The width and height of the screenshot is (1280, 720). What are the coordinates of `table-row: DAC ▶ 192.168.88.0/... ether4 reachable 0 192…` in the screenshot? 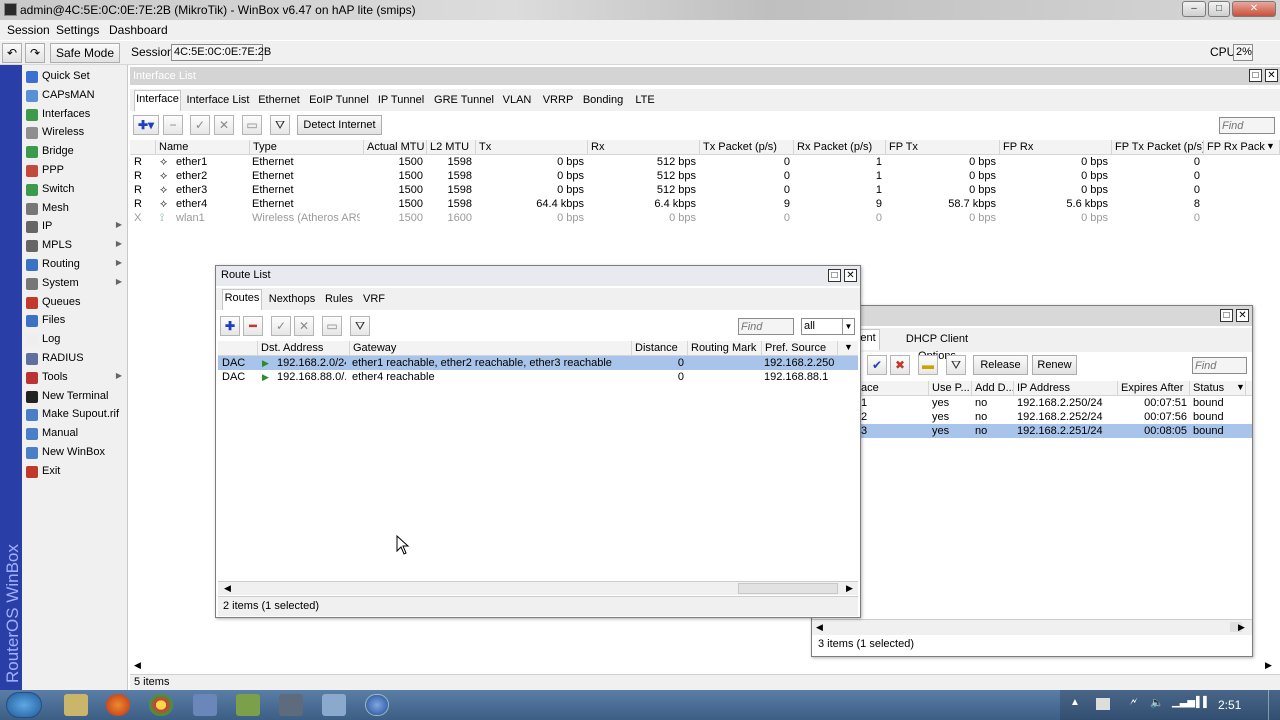 It's located at (538, 377).